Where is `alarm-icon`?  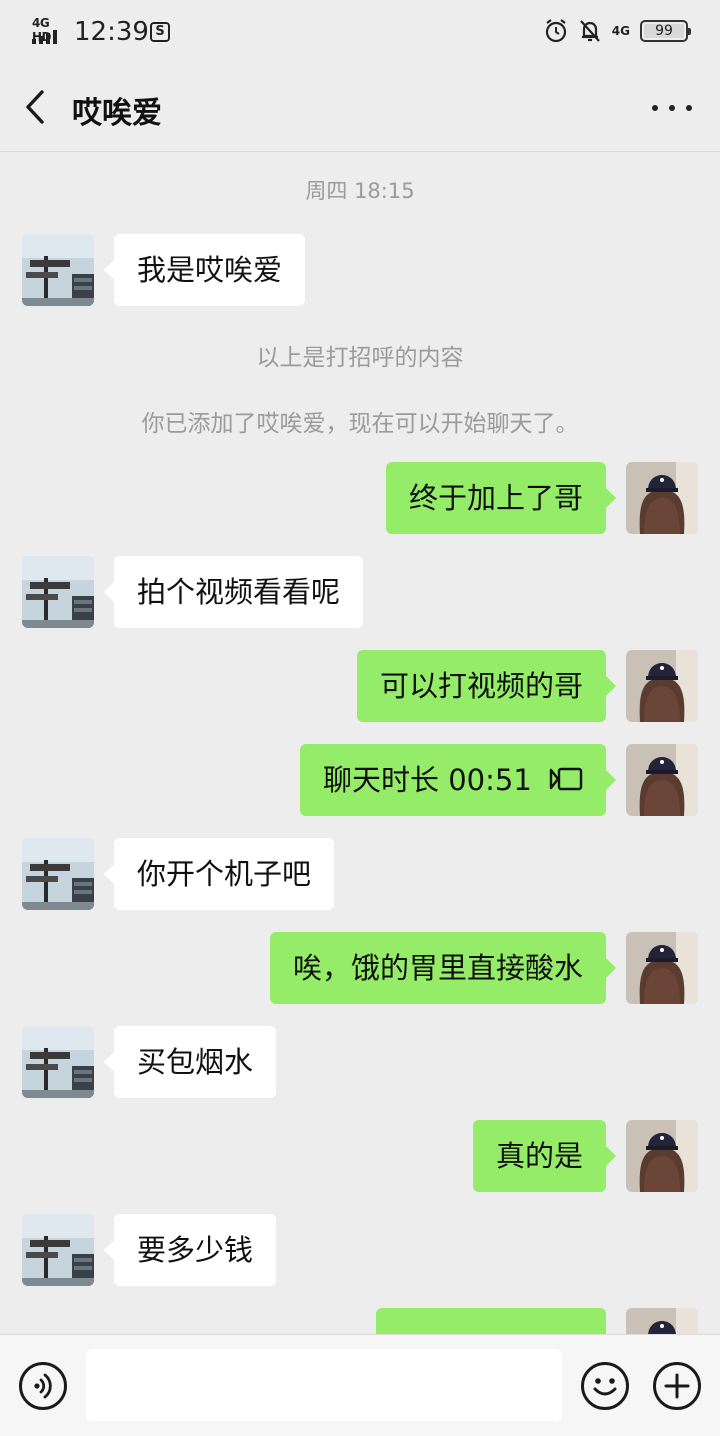 alarm-icon is located at coordinates (555, 31).